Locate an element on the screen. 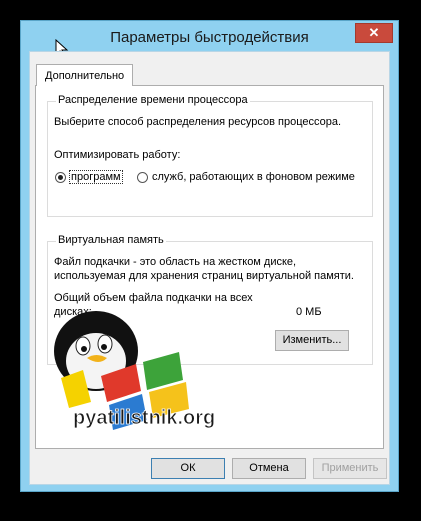  radio-selected-dot is located at coordinates (60, 177).